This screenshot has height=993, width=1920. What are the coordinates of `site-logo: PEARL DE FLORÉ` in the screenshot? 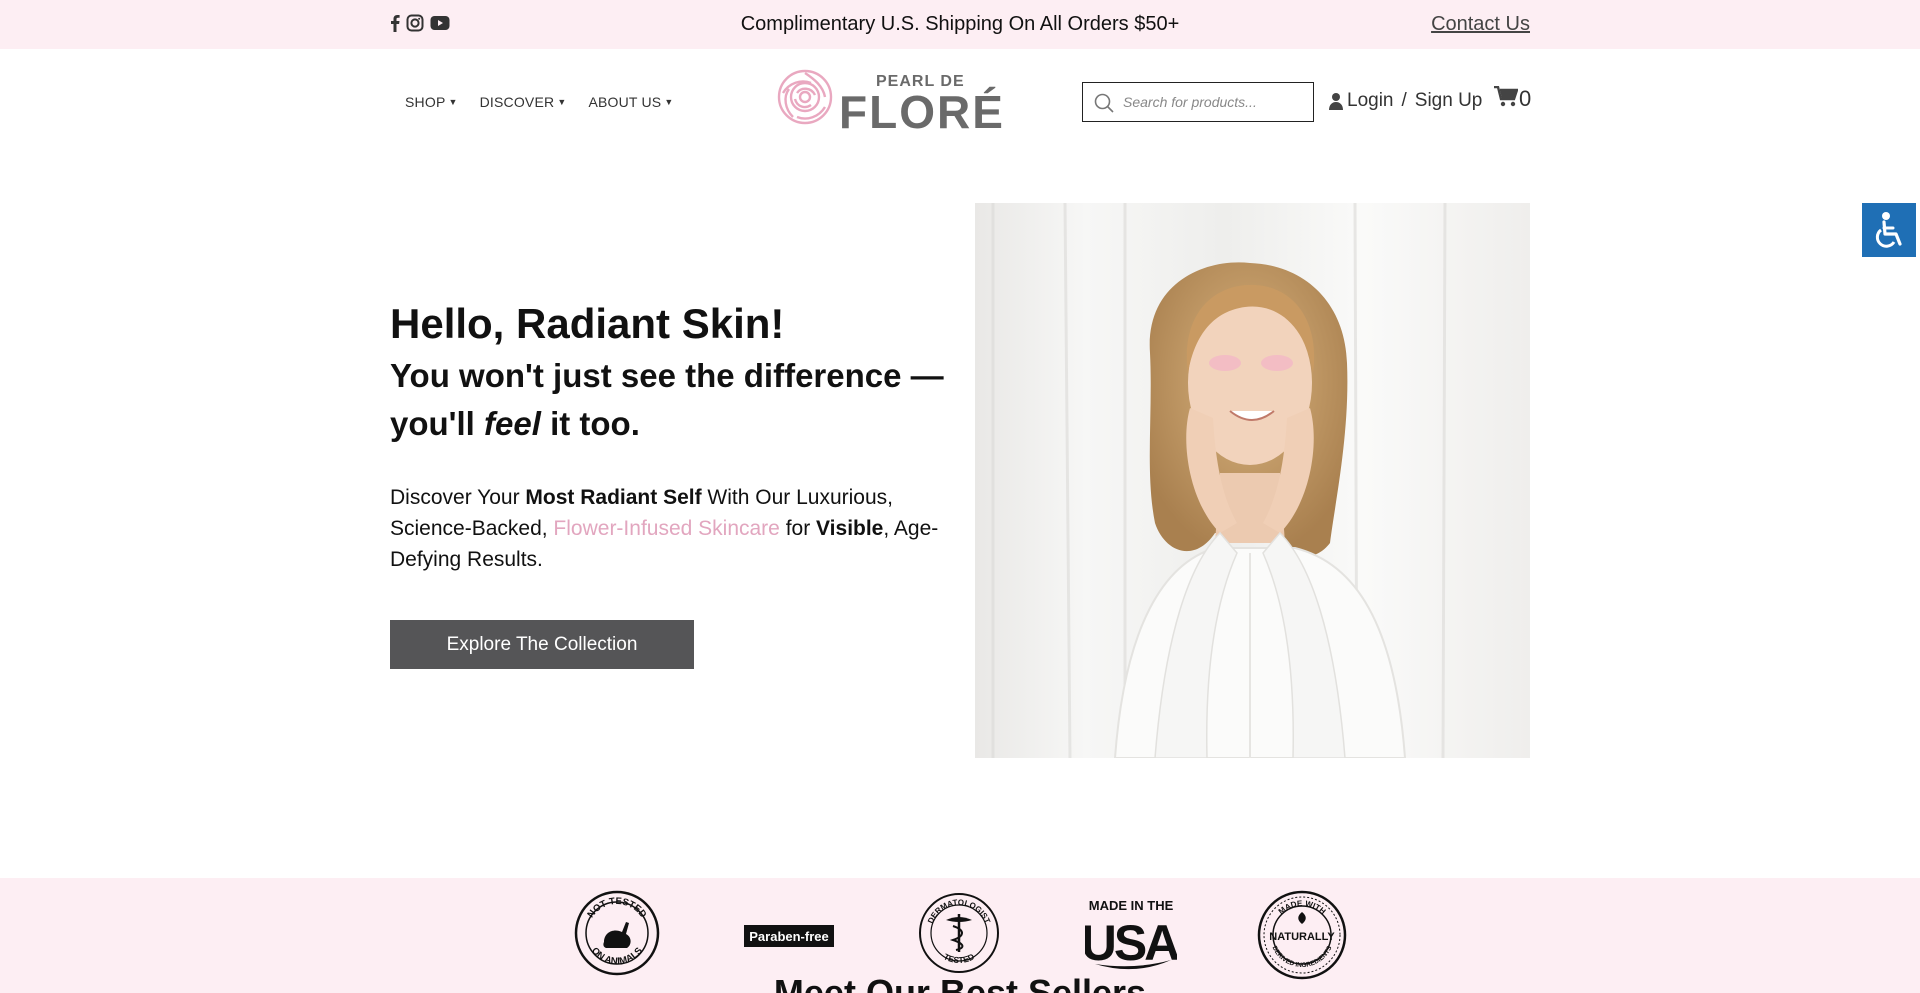 It's located at (888, 100).